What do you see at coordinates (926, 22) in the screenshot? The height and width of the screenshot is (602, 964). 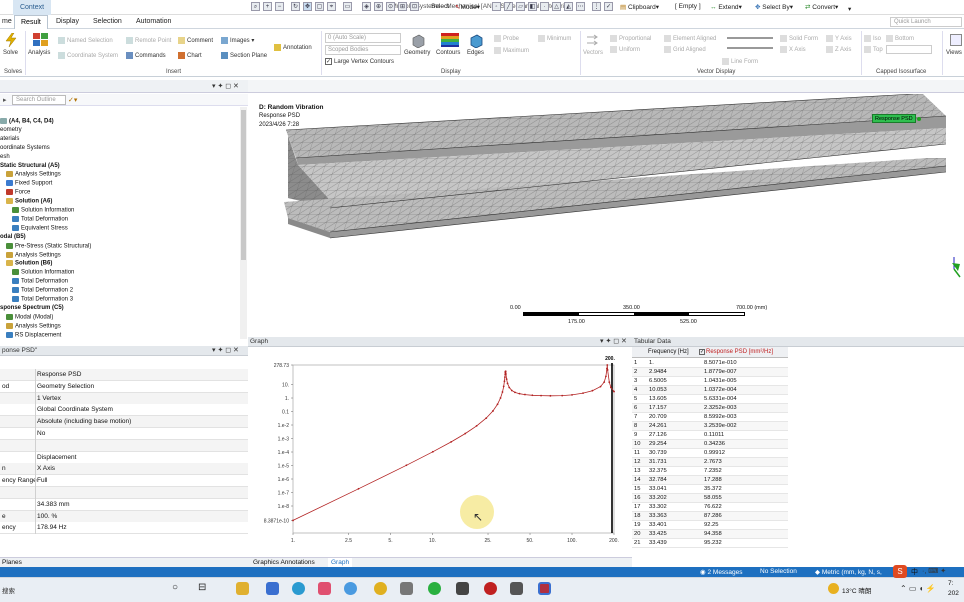 I see `quick-launch-input: Quick Launch` at bounding box center [926, 22].